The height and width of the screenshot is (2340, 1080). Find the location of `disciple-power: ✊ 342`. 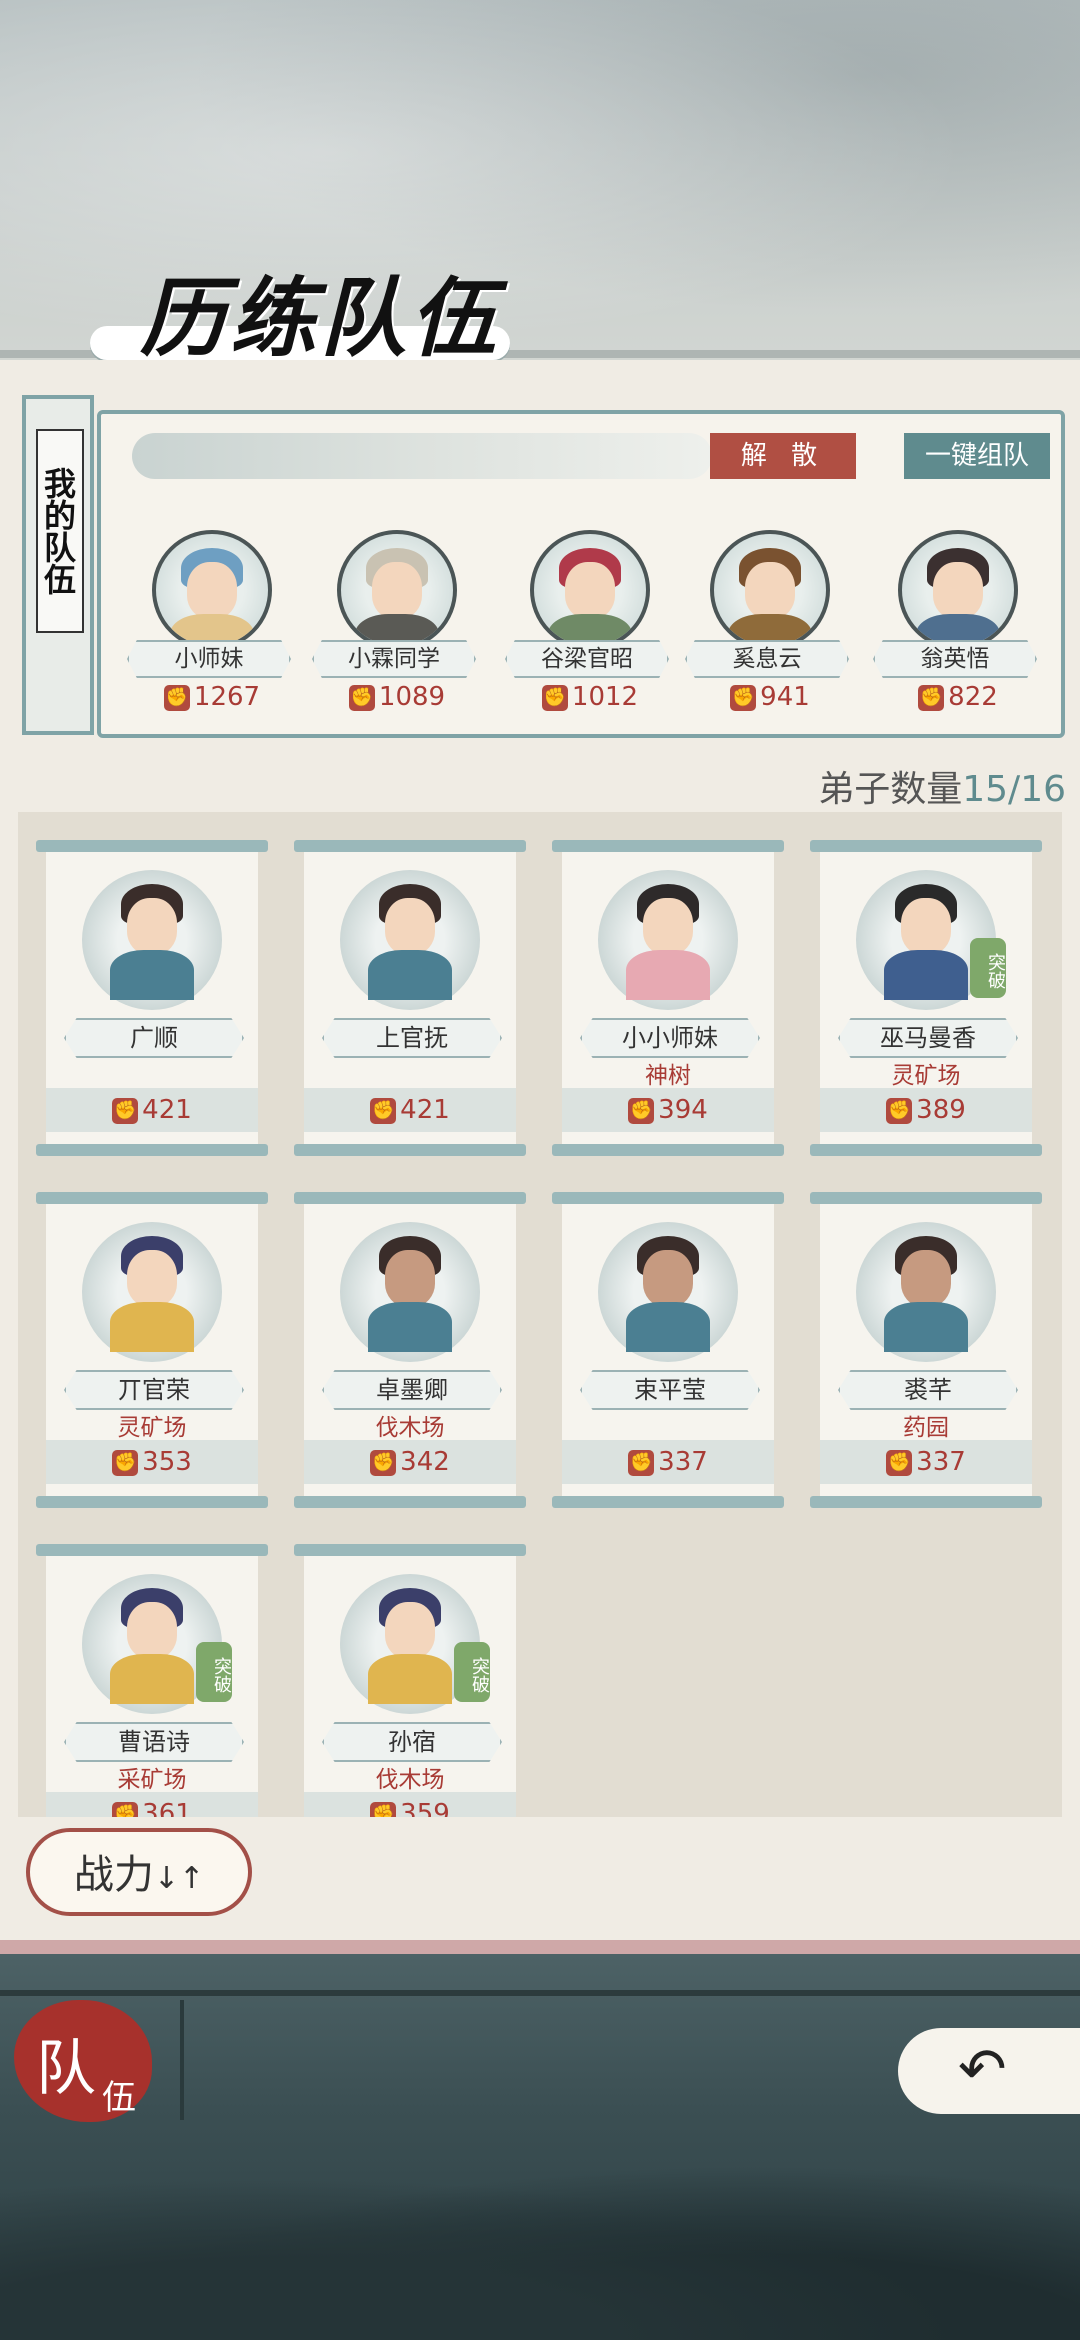

disciple-power: ✊ 342 is located at coordinates (410, 1462).